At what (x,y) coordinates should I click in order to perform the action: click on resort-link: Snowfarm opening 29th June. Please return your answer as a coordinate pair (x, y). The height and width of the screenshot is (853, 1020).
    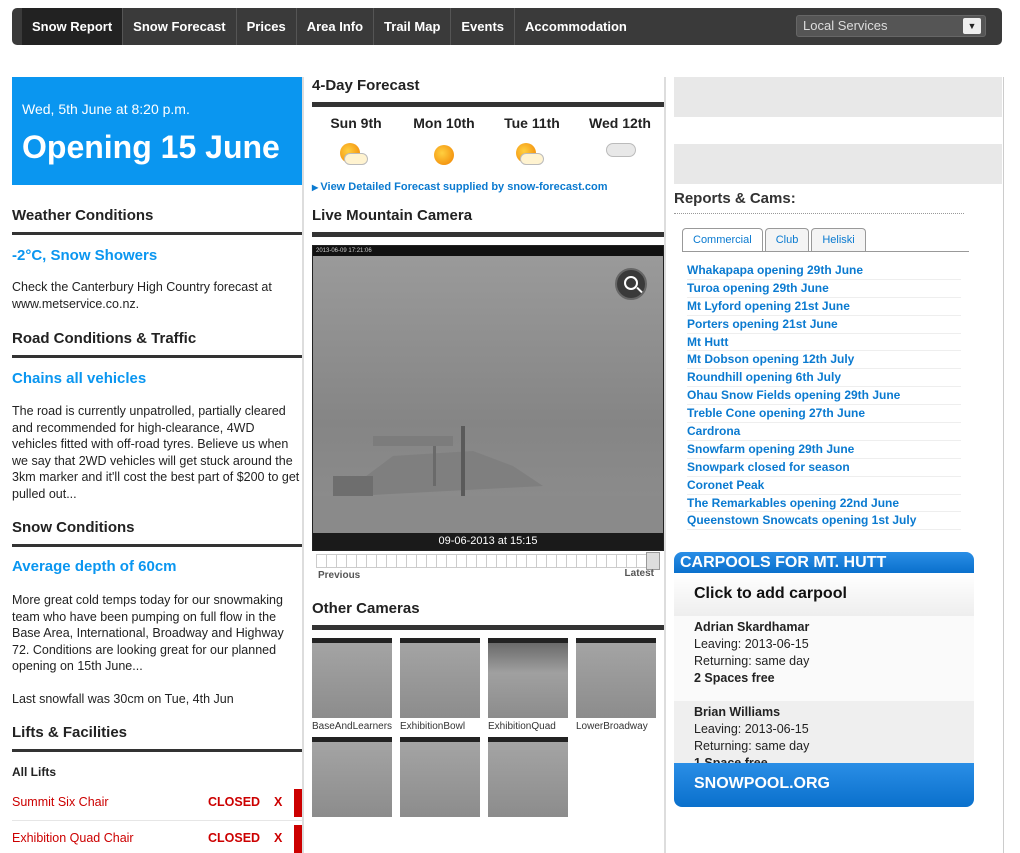
    Looking at the image, I should click on (824, 450).